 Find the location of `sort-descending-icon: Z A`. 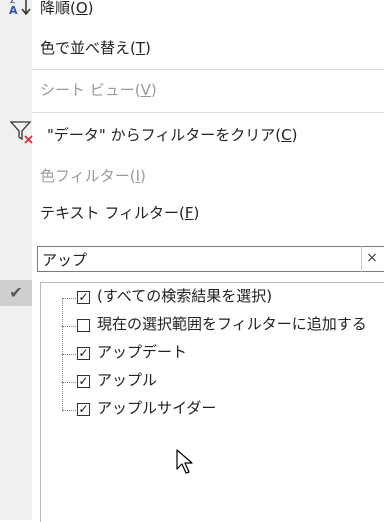

sort-descending-icon: Z A is located at coordinates (21, 11).